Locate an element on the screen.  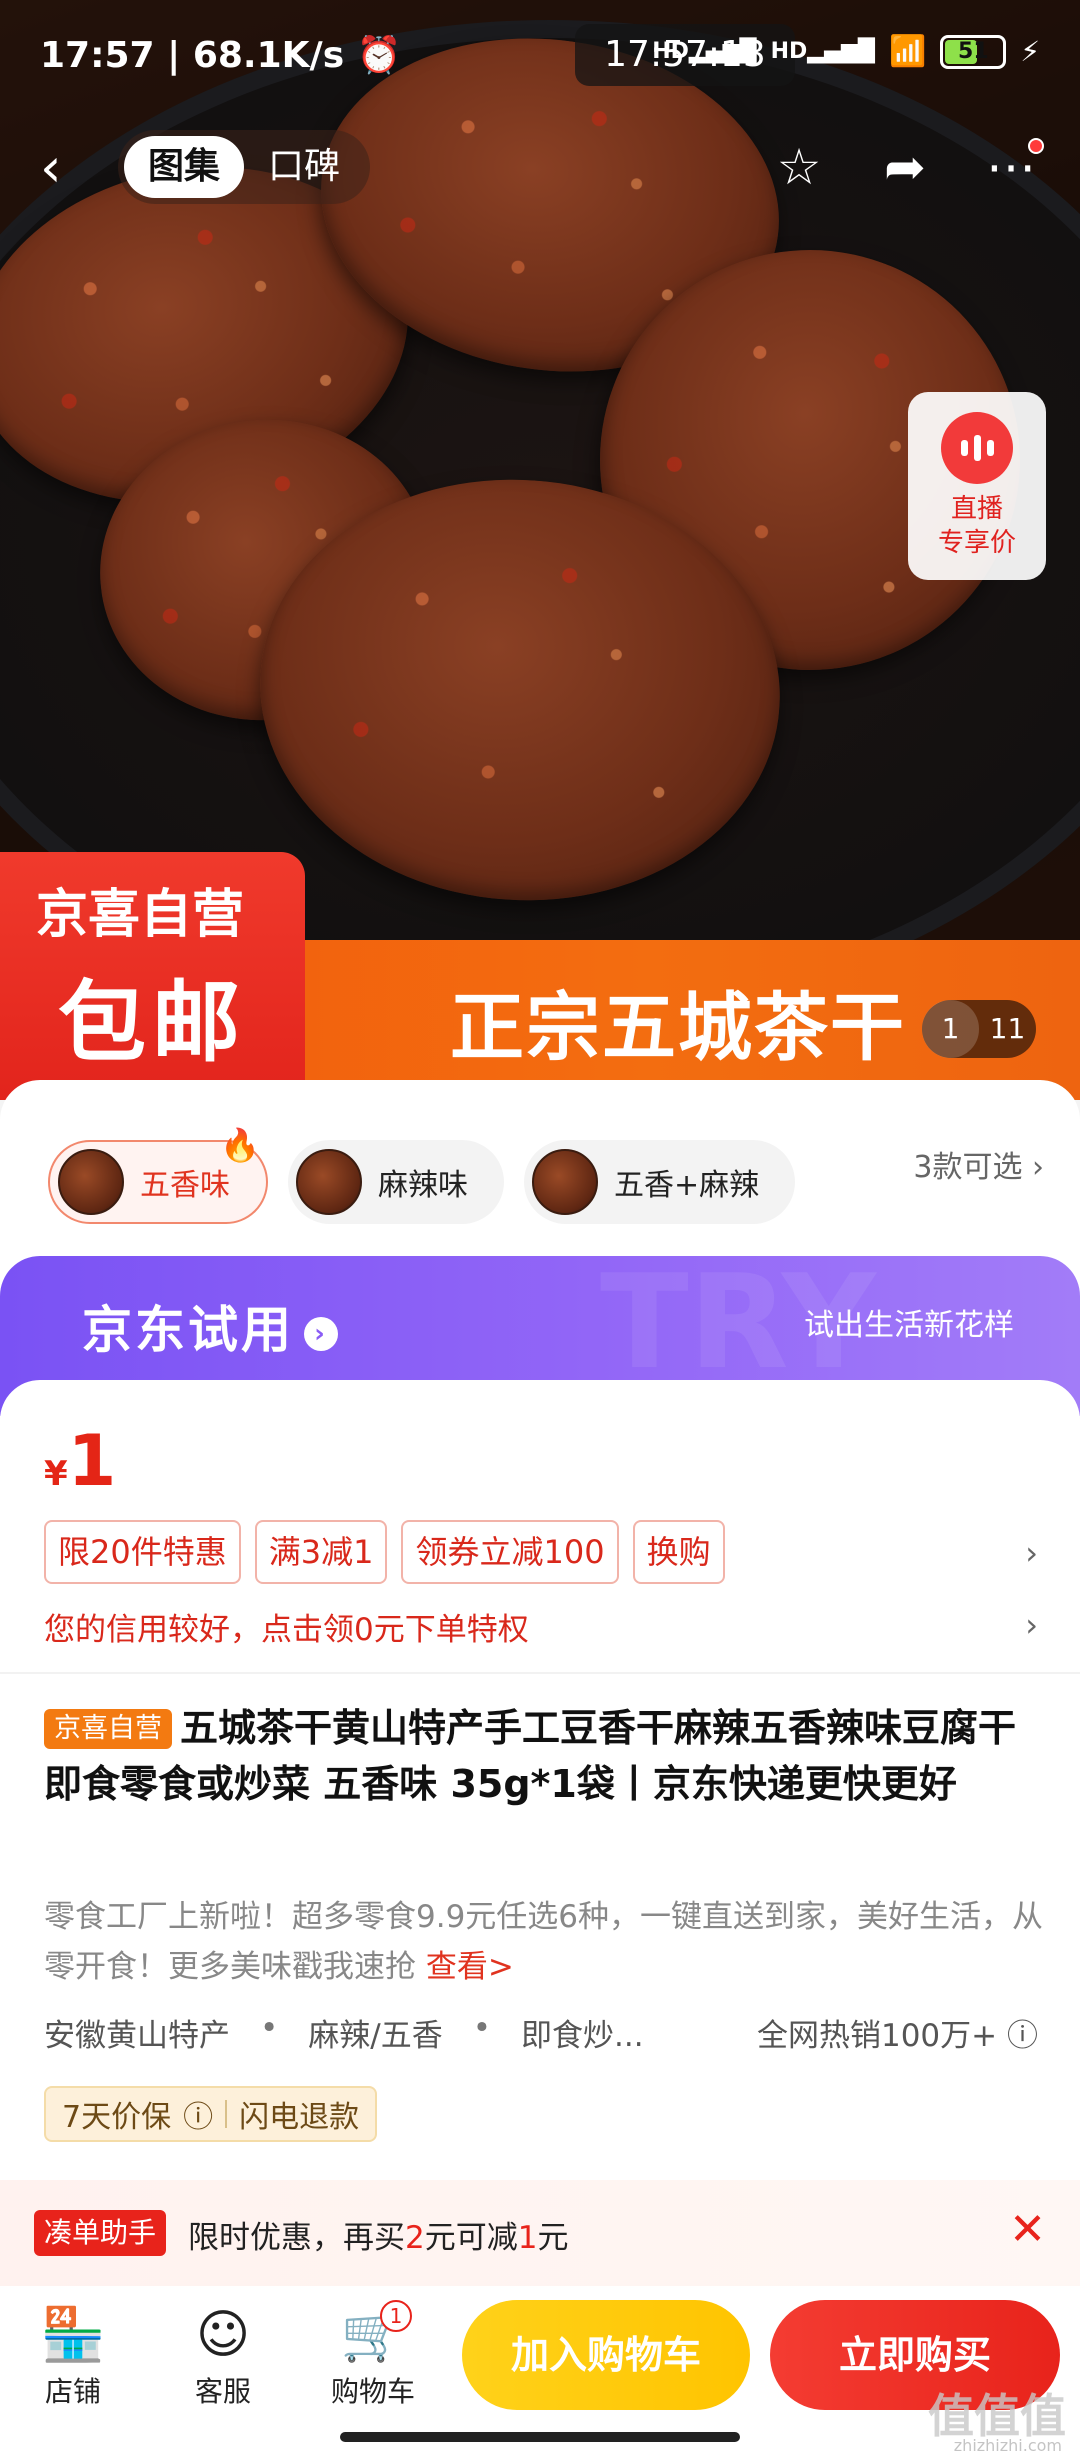
share-icon: ➦ is located at coordinates (905, 167).